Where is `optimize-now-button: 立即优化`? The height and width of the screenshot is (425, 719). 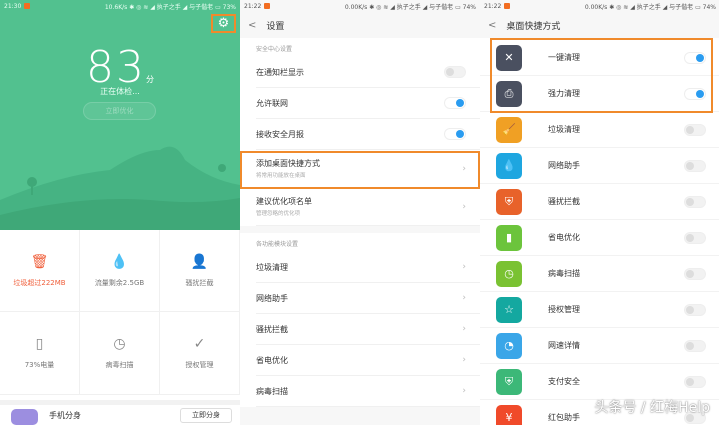
optimize-now-button: 立即优化 is located at coordinates (119, 111).